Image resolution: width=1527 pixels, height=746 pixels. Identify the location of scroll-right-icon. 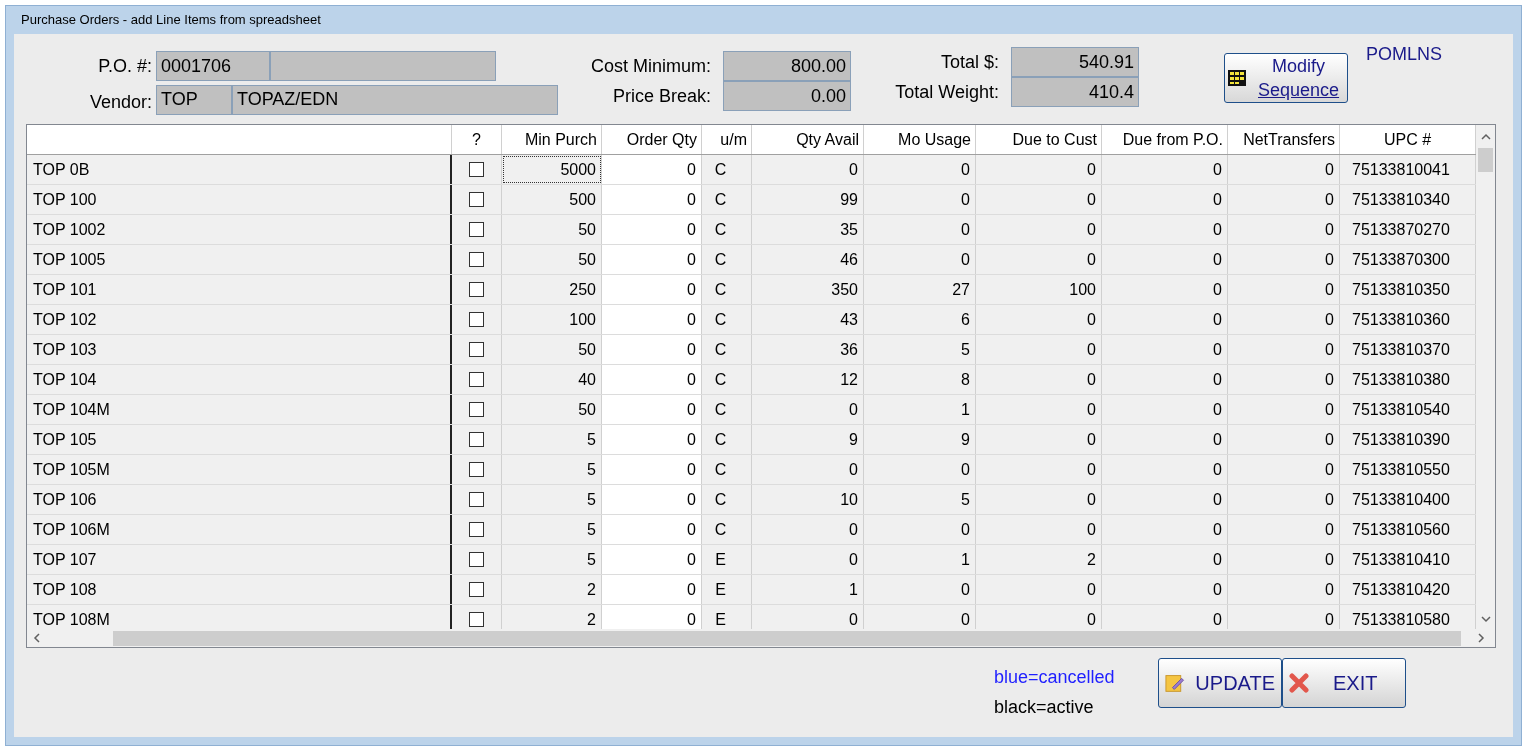
(1481, 638).